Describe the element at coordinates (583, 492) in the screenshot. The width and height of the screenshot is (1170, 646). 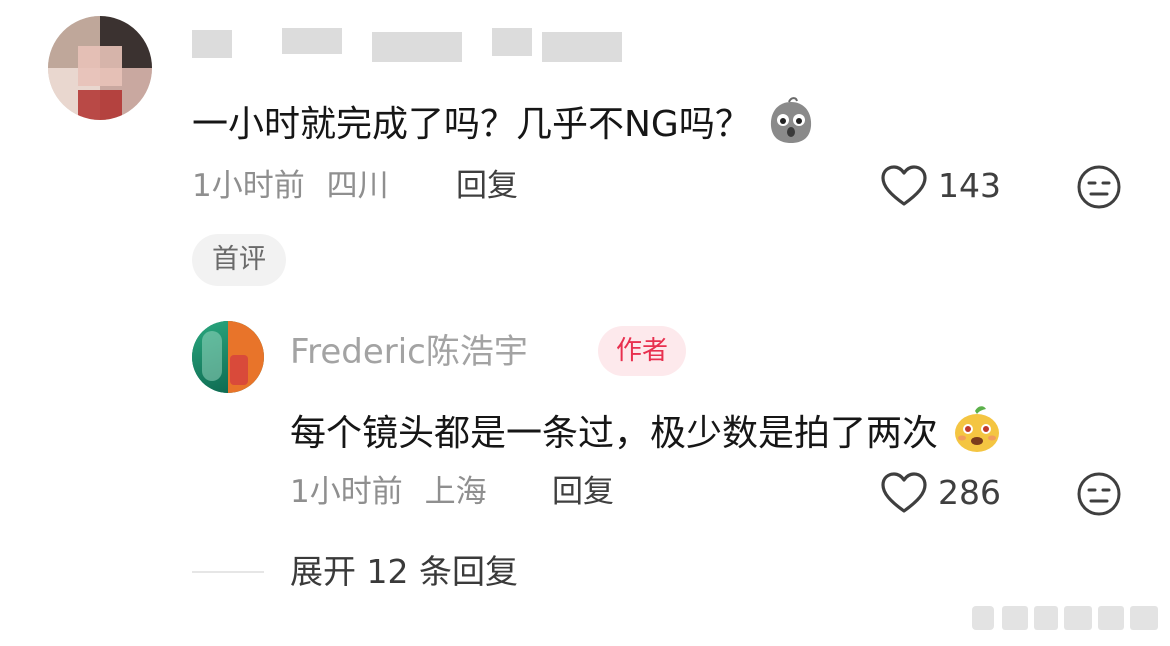
I see `reply-reply-button: 回复` at that location.